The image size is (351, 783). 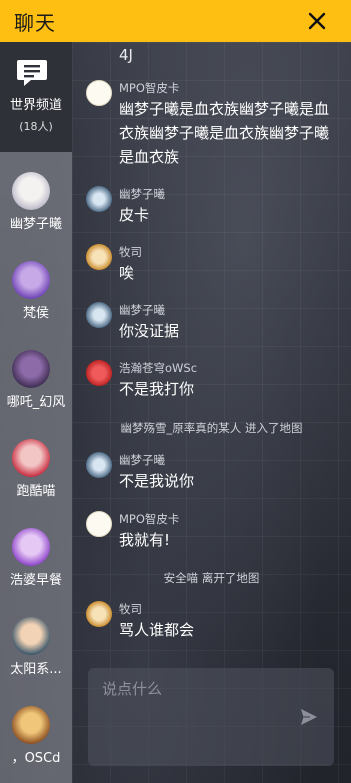 I want to click on message-text: 骂人谁都会, so click(x=157, y=630).